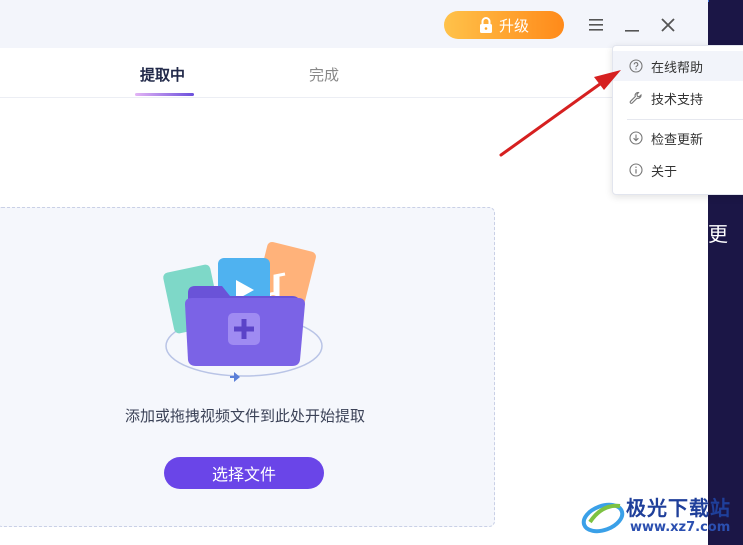 This screenshot has width=743, height=545. Describe the element at coordinates (324, 74) in the screenshot. I see `tab-completed: 完成` at that location.